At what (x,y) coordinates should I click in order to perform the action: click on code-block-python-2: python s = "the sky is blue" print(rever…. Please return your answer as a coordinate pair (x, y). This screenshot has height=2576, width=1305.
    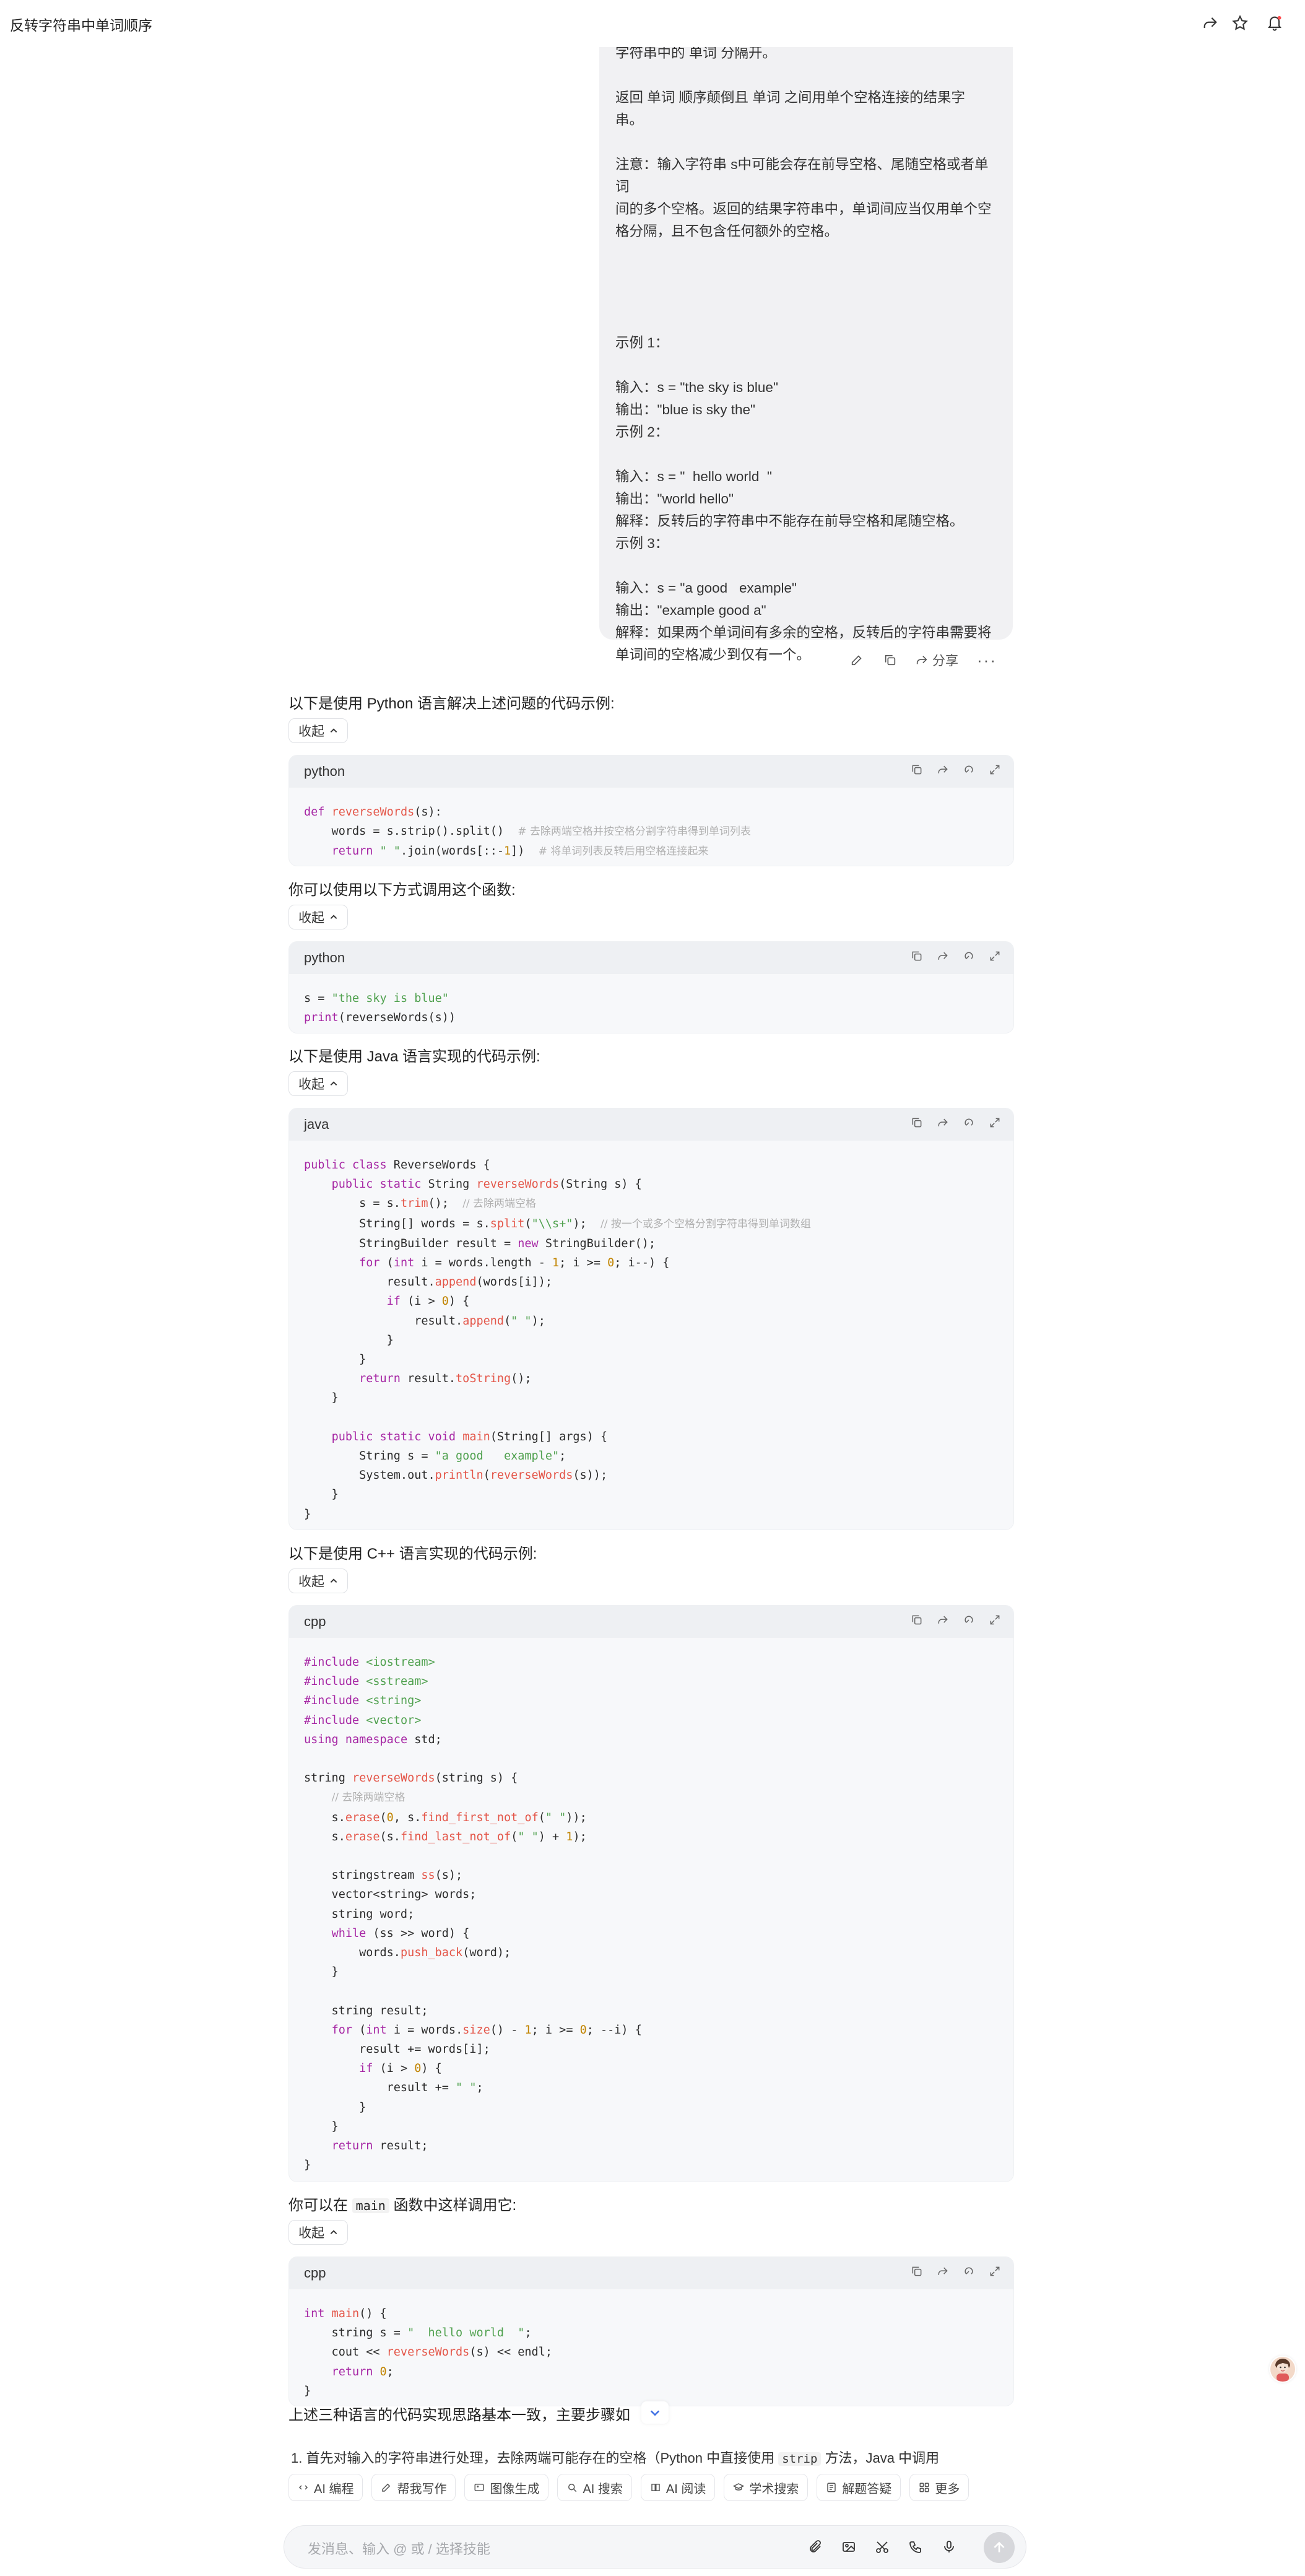
    Looking at the image, I should click on (651, 987).